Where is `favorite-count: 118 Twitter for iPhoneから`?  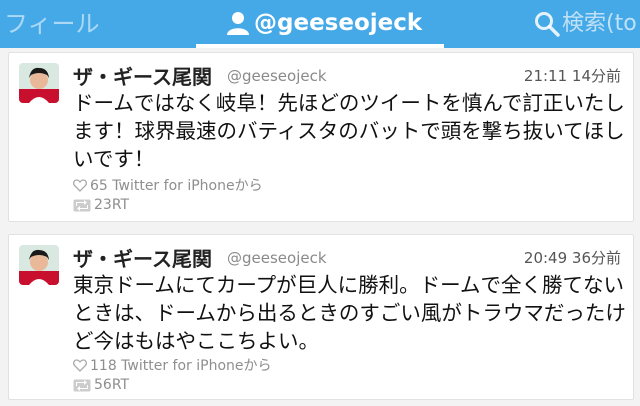
favorite-count: 118 Twitter for iPhoneから is located at coordinates (172, 365).